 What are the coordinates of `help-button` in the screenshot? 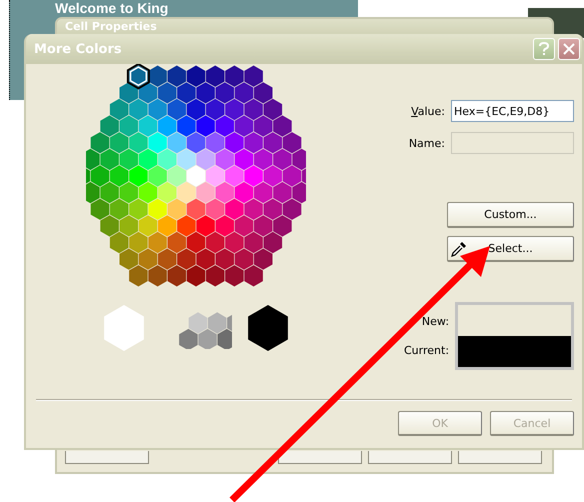 It's located at (544, 49).